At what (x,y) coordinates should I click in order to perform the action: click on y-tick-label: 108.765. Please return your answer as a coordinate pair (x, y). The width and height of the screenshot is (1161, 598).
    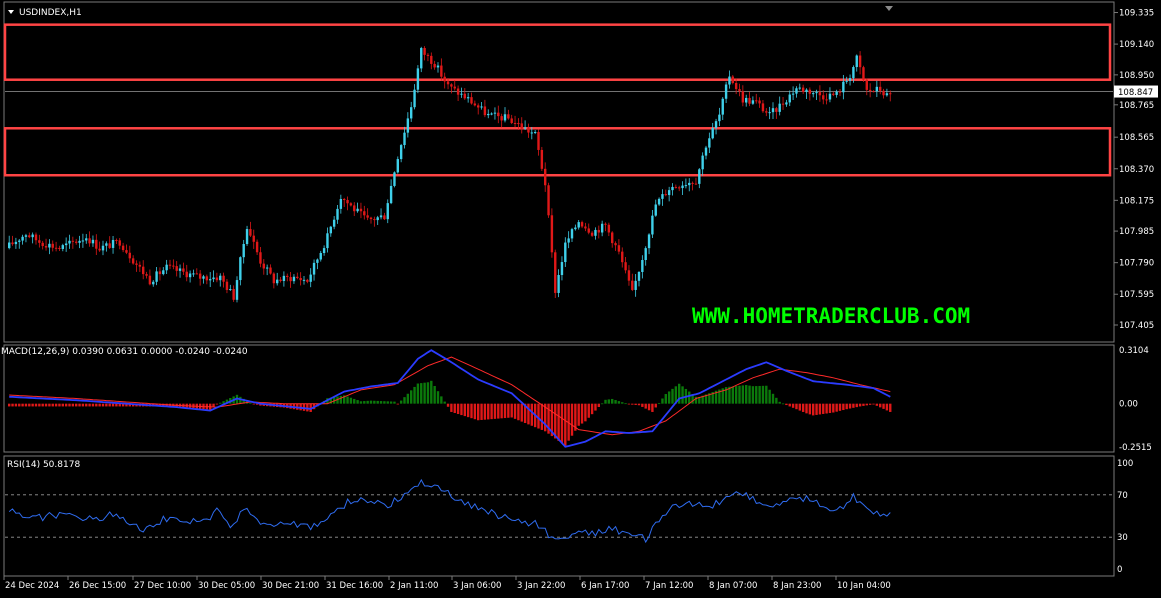
    Looking at the image, I should click on (1136, 106).